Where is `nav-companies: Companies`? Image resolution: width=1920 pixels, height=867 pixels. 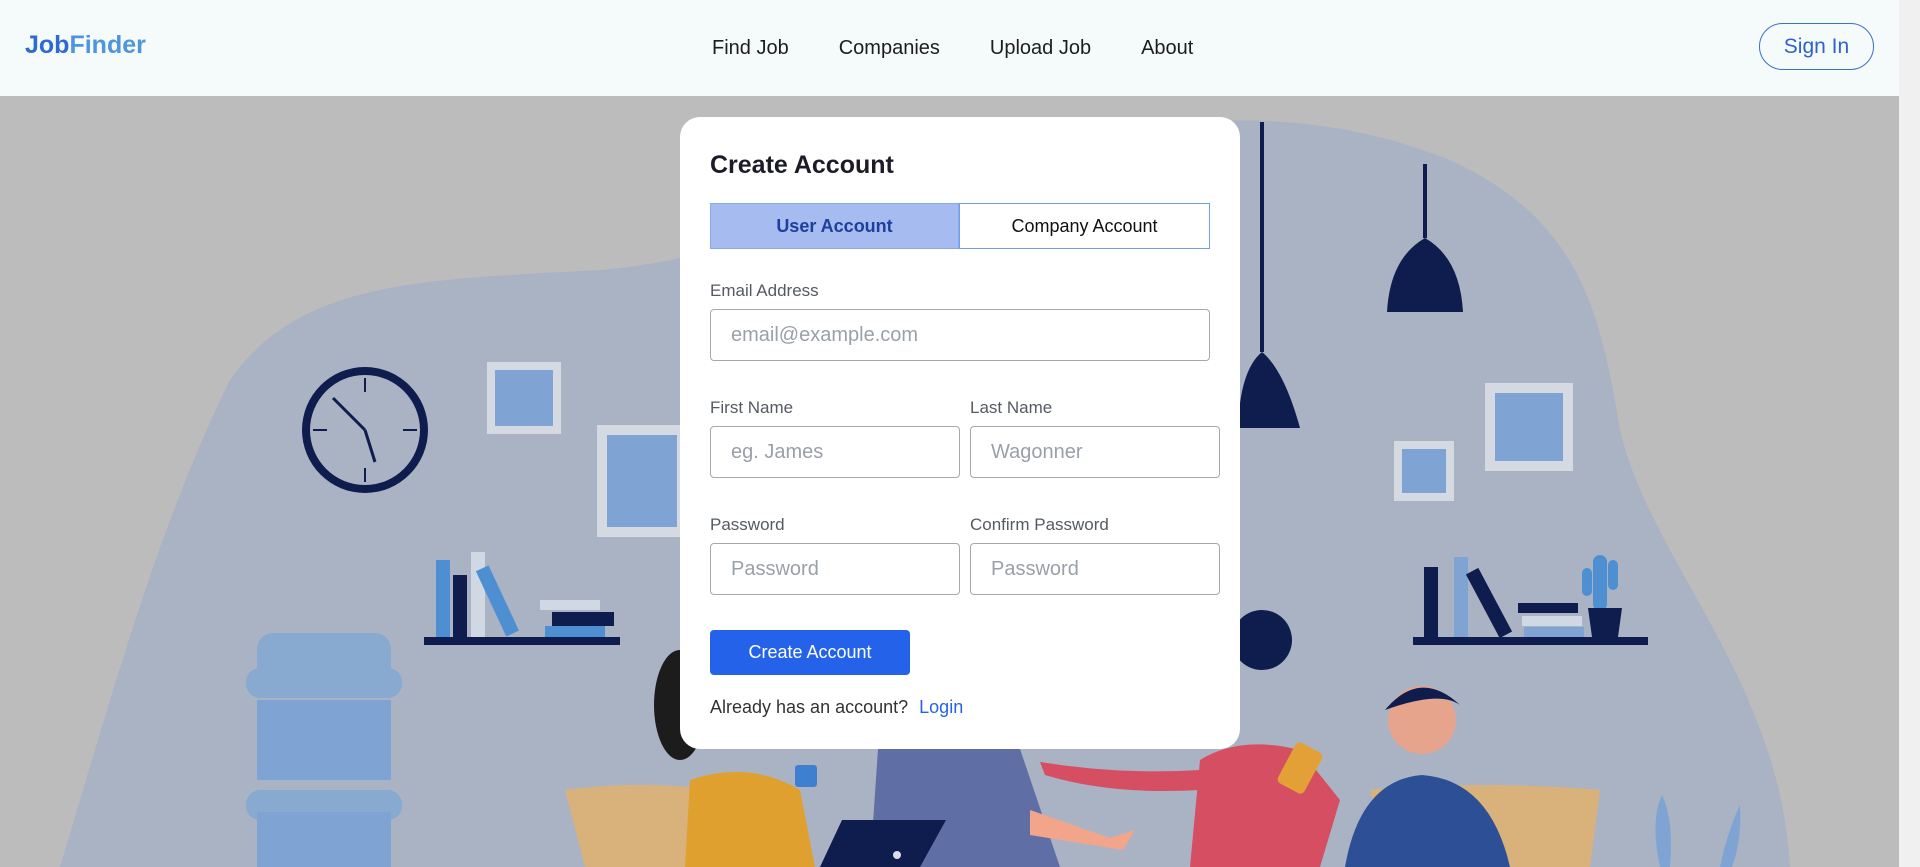
nav-companies: Companies is located at coordinates (889, 48).